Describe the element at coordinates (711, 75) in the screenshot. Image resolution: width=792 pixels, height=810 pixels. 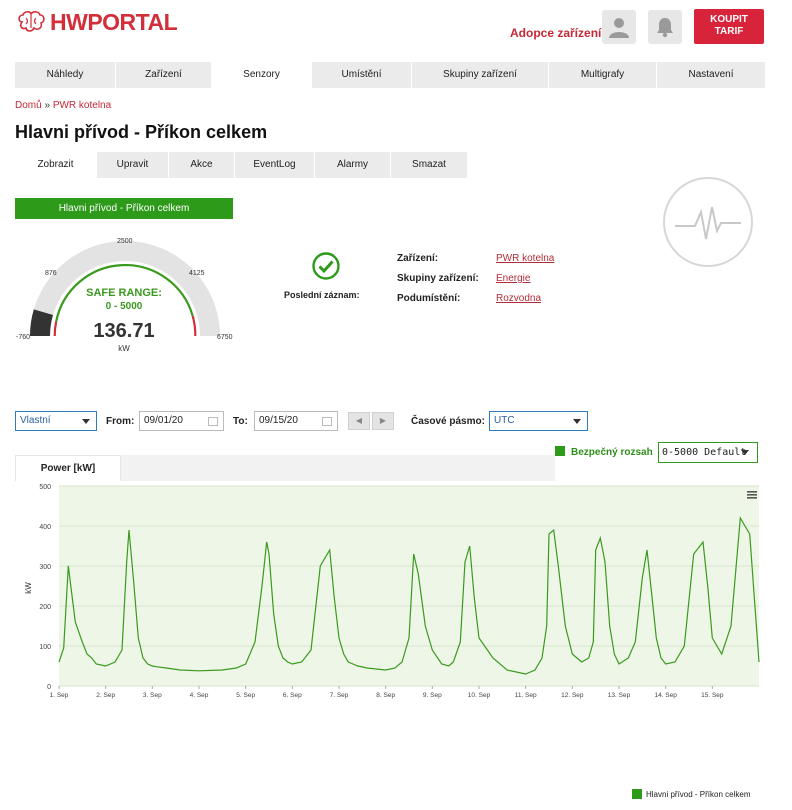
I see `nav-nastaveni: Nastavení` at that location.